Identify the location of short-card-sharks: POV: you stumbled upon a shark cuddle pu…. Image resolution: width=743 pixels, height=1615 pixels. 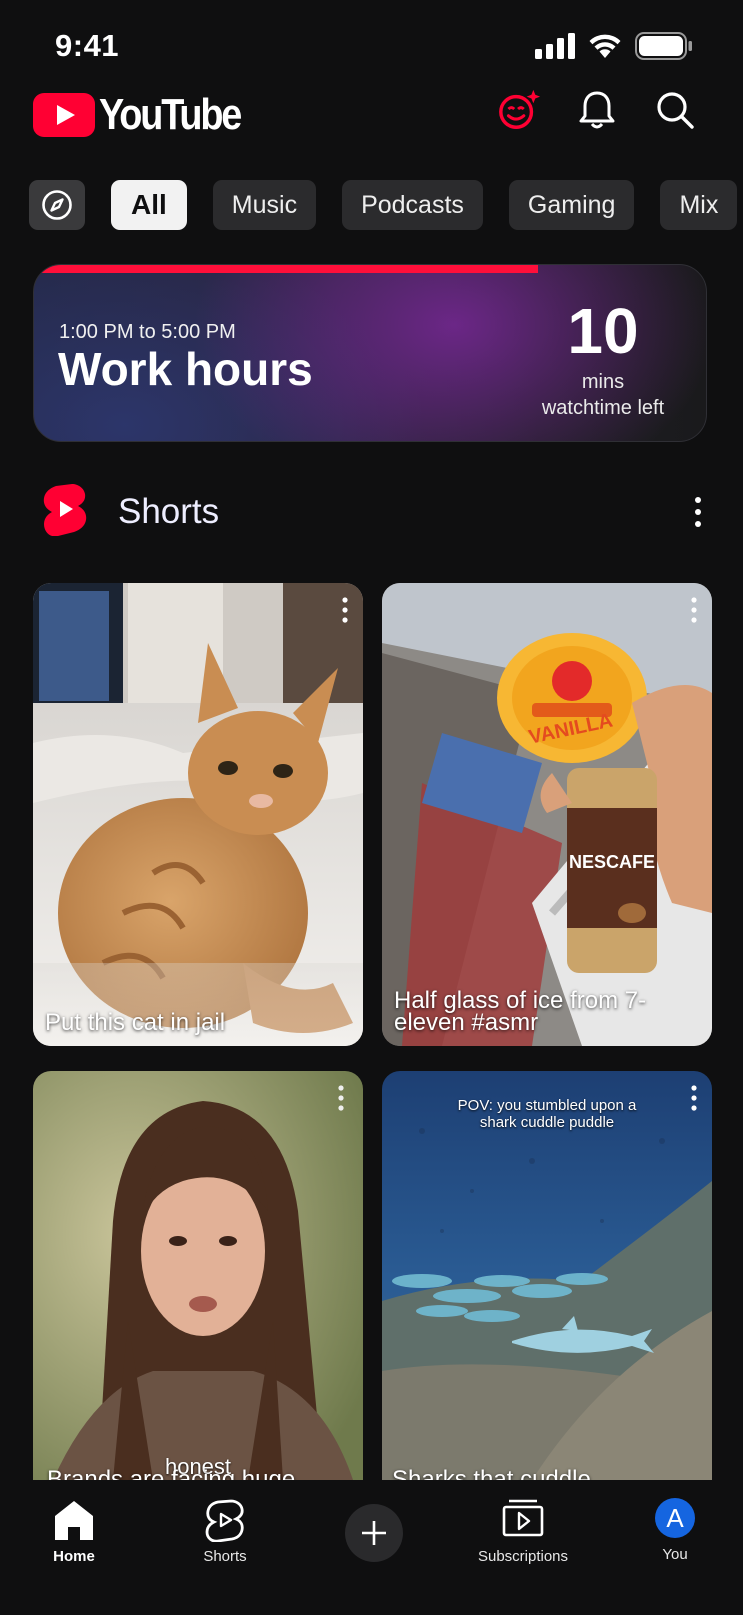
(547, 1275).